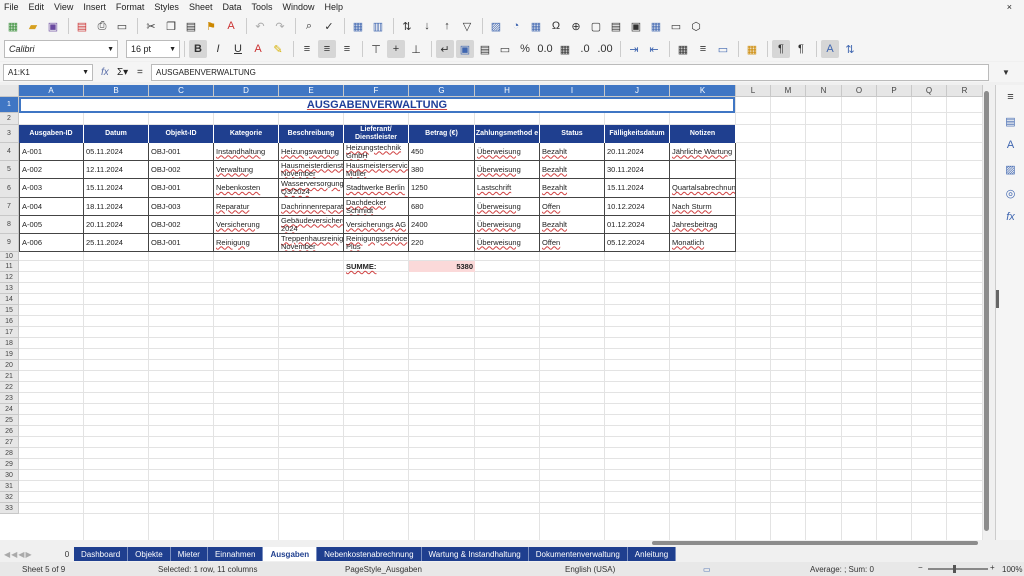 This screenshot has width=1024, height=576. Describe the element at coordinates (246, 207) in the screenshot. I see `table-cell: Reparatur` at that location.